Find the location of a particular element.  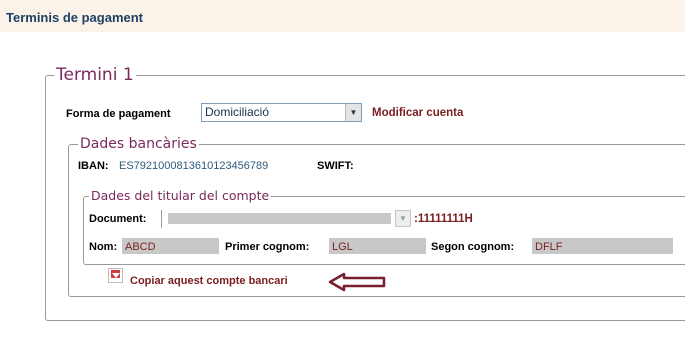

modify-account-link: Modificar cuenta is located at coordinates (417, 113).